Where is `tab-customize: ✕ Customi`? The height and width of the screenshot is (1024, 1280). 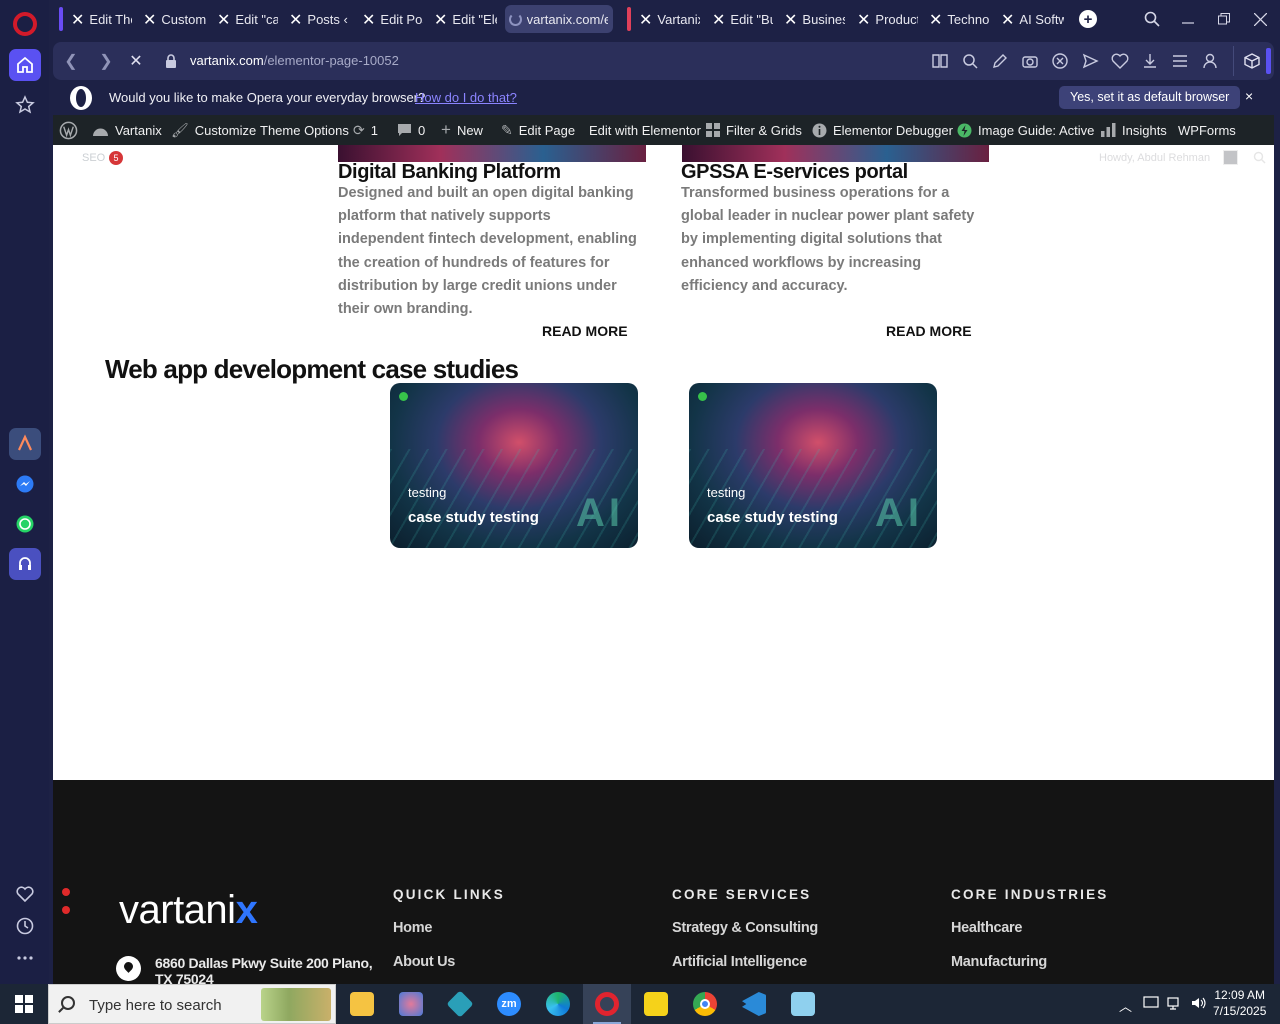
tab-customize: ✕ Customi is located at coordinates (175, 19).